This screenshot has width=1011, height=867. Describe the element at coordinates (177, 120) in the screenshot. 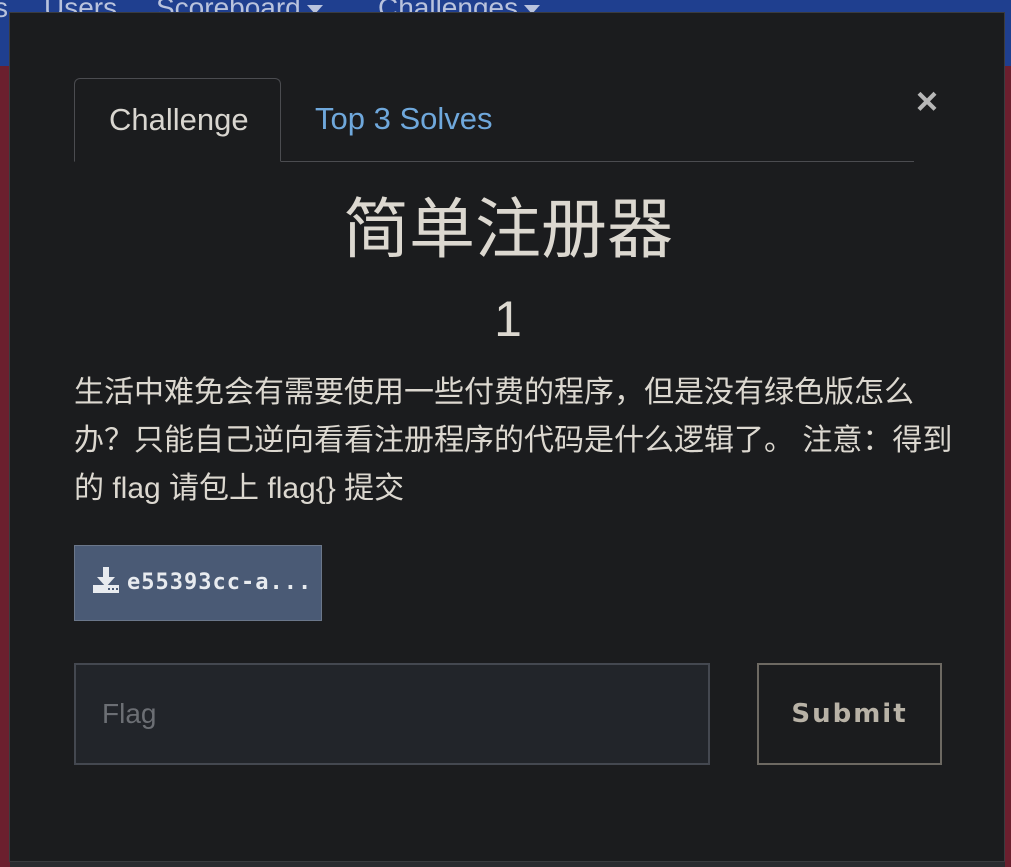

I see `tab-challenge: Challenge` at that location.